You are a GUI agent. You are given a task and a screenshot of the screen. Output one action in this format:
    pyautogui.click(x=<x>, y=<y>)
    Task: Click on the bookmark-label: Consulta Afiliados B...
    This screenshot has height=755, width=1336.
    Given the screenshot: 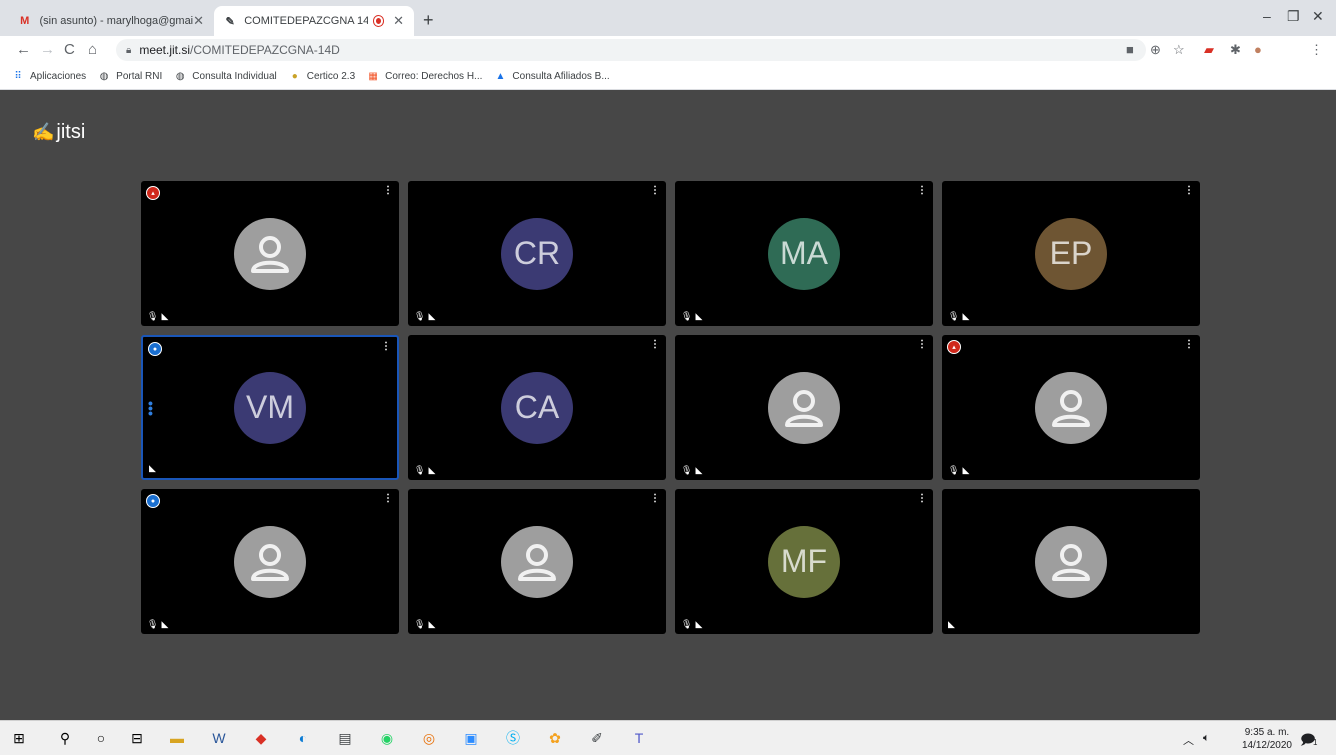 What is the action you would take?
    pyautogui.click(x=561, y=76)
    